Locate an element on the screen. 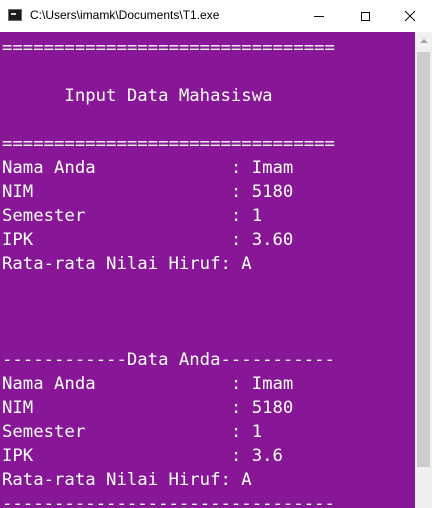  maximize-button is located at coordinates (365, 16).